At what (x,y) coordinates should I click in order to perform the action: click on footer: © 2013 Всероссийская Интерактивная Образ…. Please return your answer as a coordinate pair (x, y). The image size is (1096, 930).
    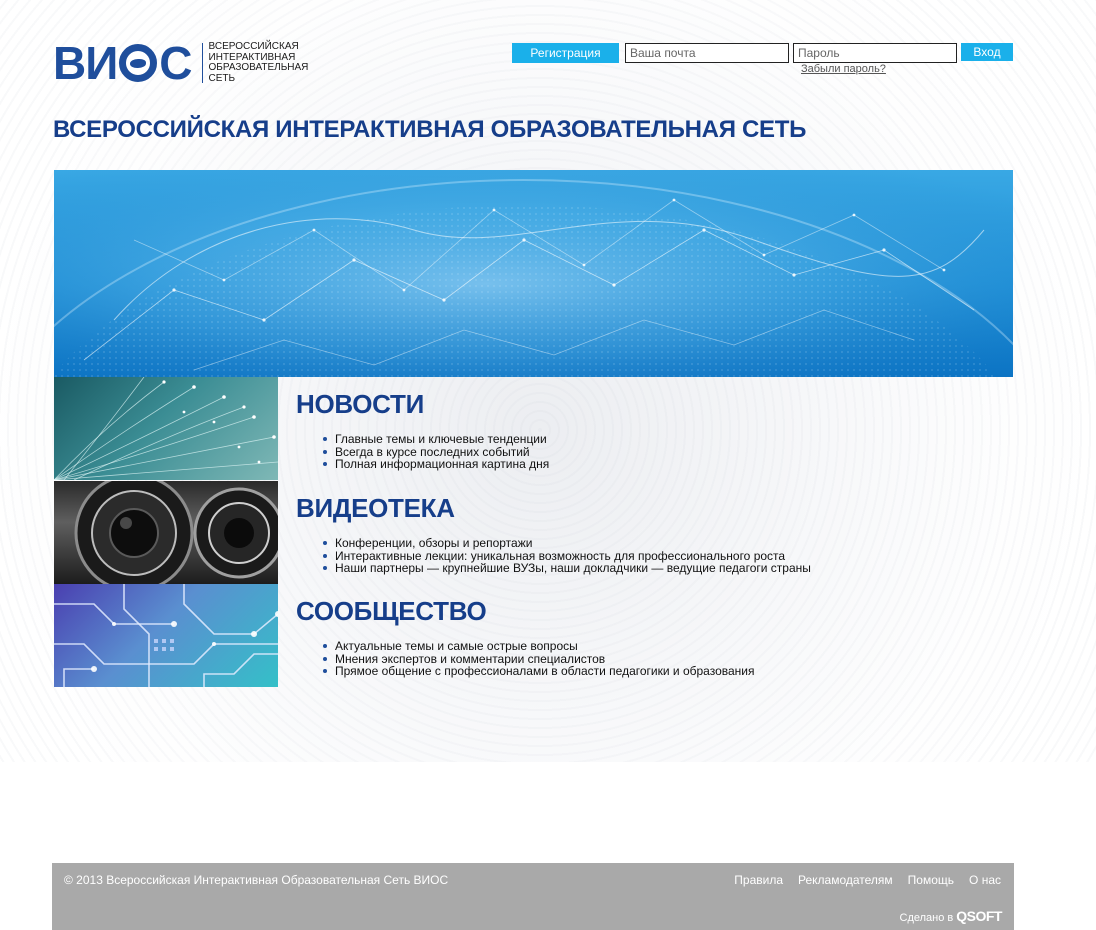
    Looking at the image, I should click on (533, 896).